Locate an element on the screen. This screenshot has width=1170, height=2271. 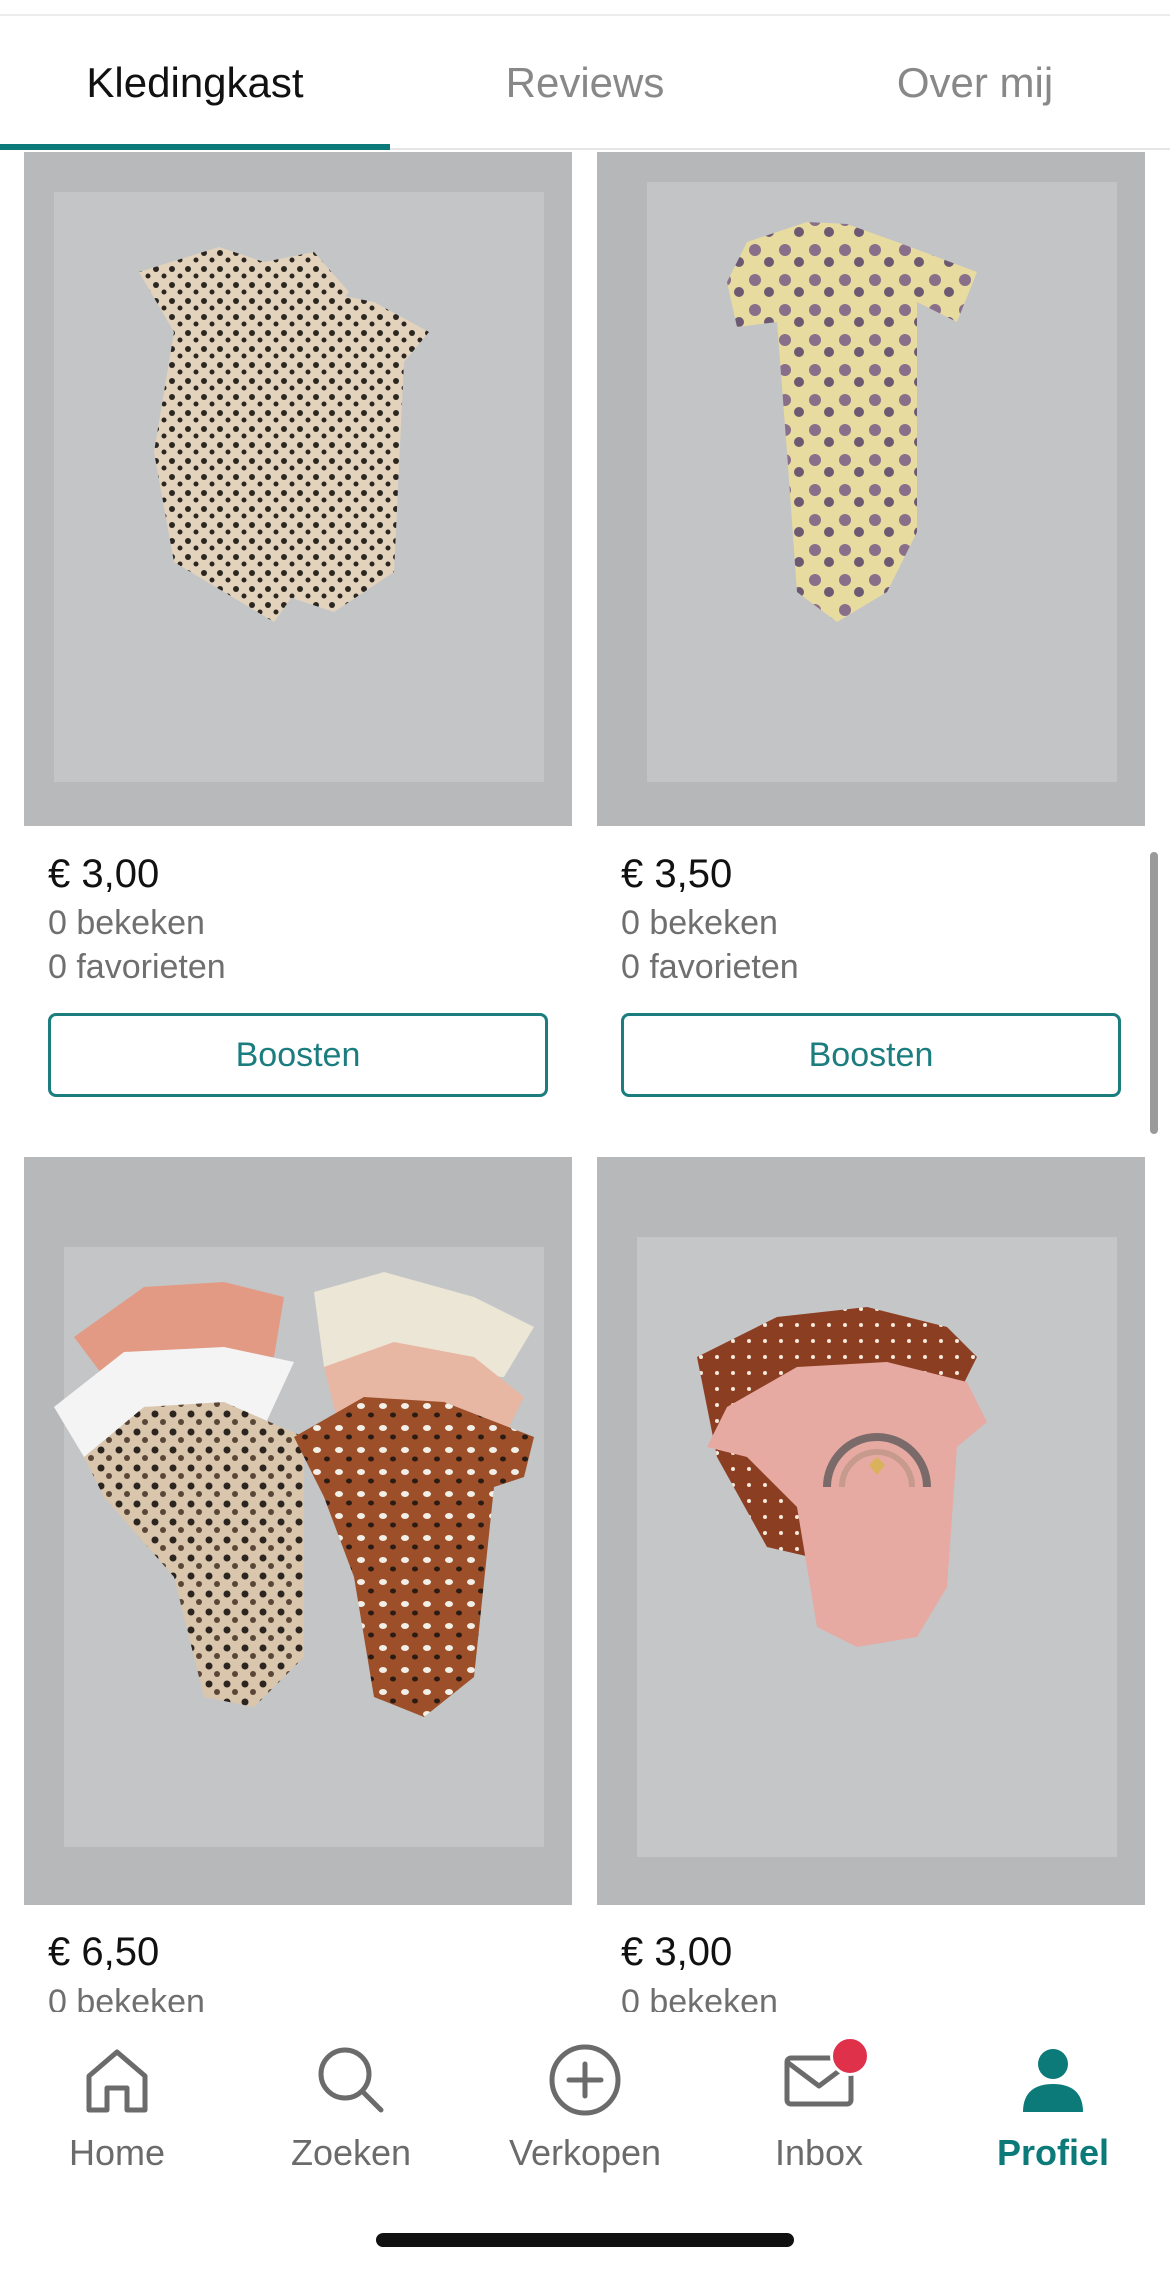
item-price: € 3,50 is located at coordinates (677, 874).